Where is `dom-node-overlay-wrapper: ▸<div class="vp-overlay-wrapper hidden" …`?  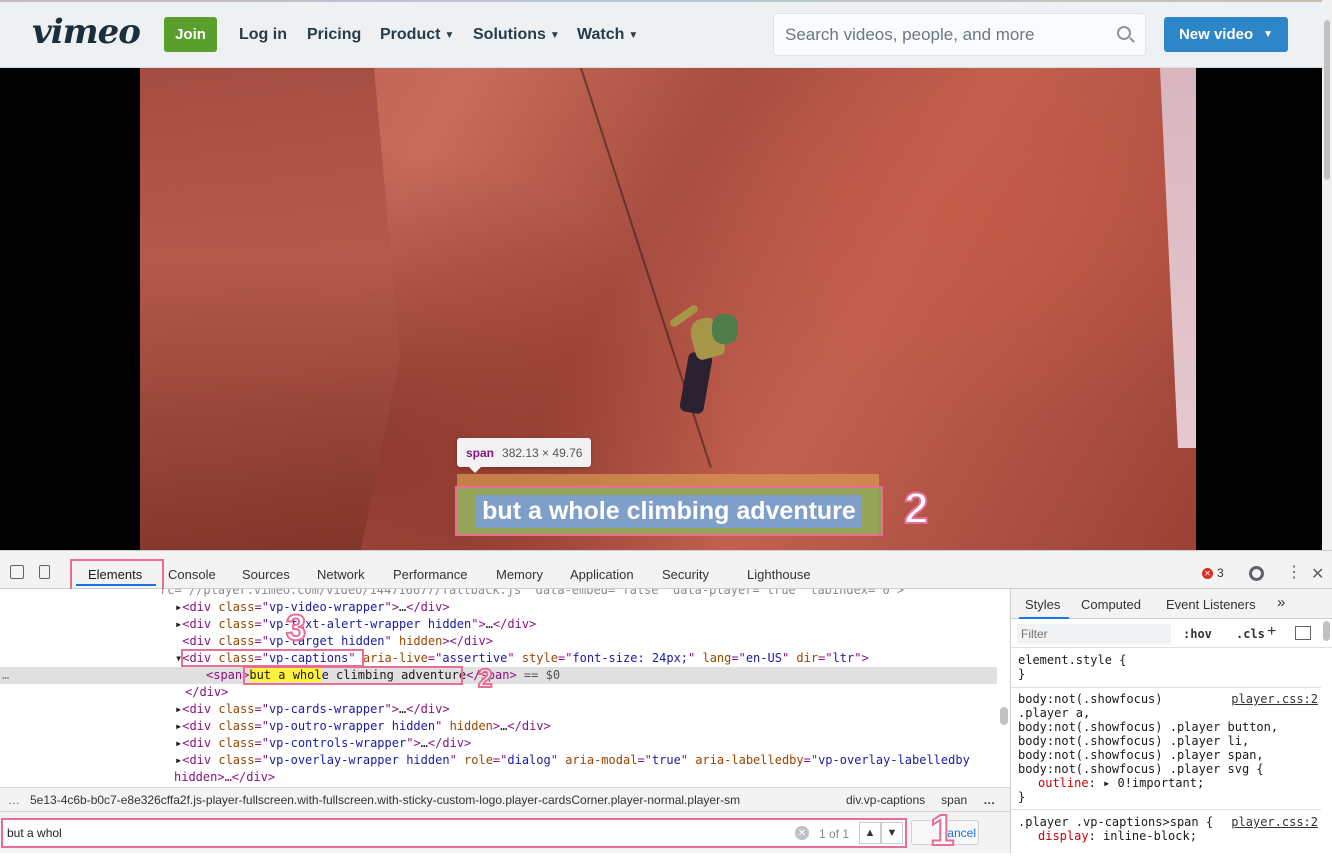 dom-node-overlay-wrapper: ▸<div class="vp-overlay-wrapper hidden" … is located at coordinates (572, 760).